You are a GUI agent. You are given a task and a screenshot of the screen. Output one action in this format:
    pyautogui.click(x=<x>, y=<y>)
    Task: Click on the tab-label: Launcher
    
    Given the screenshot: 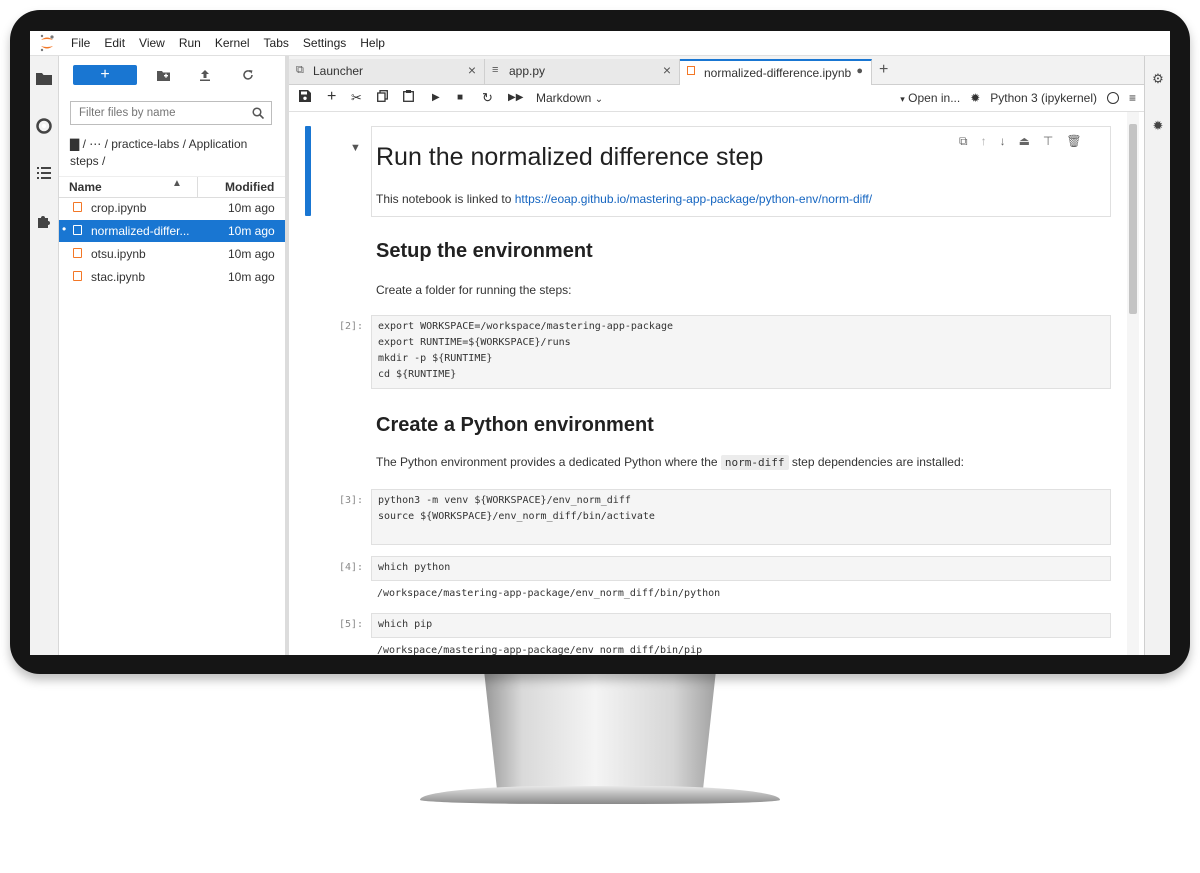 What is the action you would take?
    pyautogui.click(x=338, y=71)
    